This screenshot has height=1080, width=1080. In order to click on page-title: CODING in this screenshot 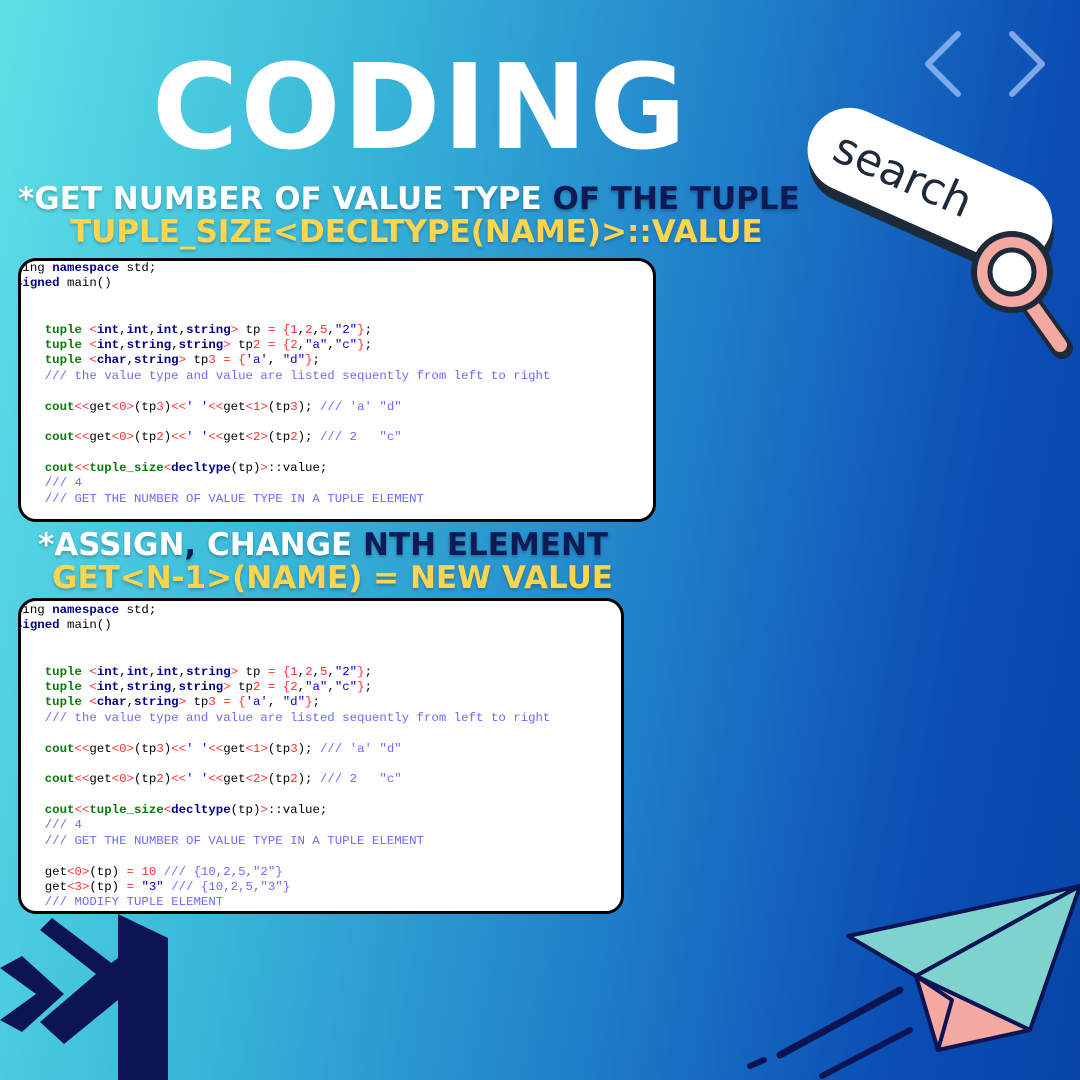, I will do `click(420, 107)`.